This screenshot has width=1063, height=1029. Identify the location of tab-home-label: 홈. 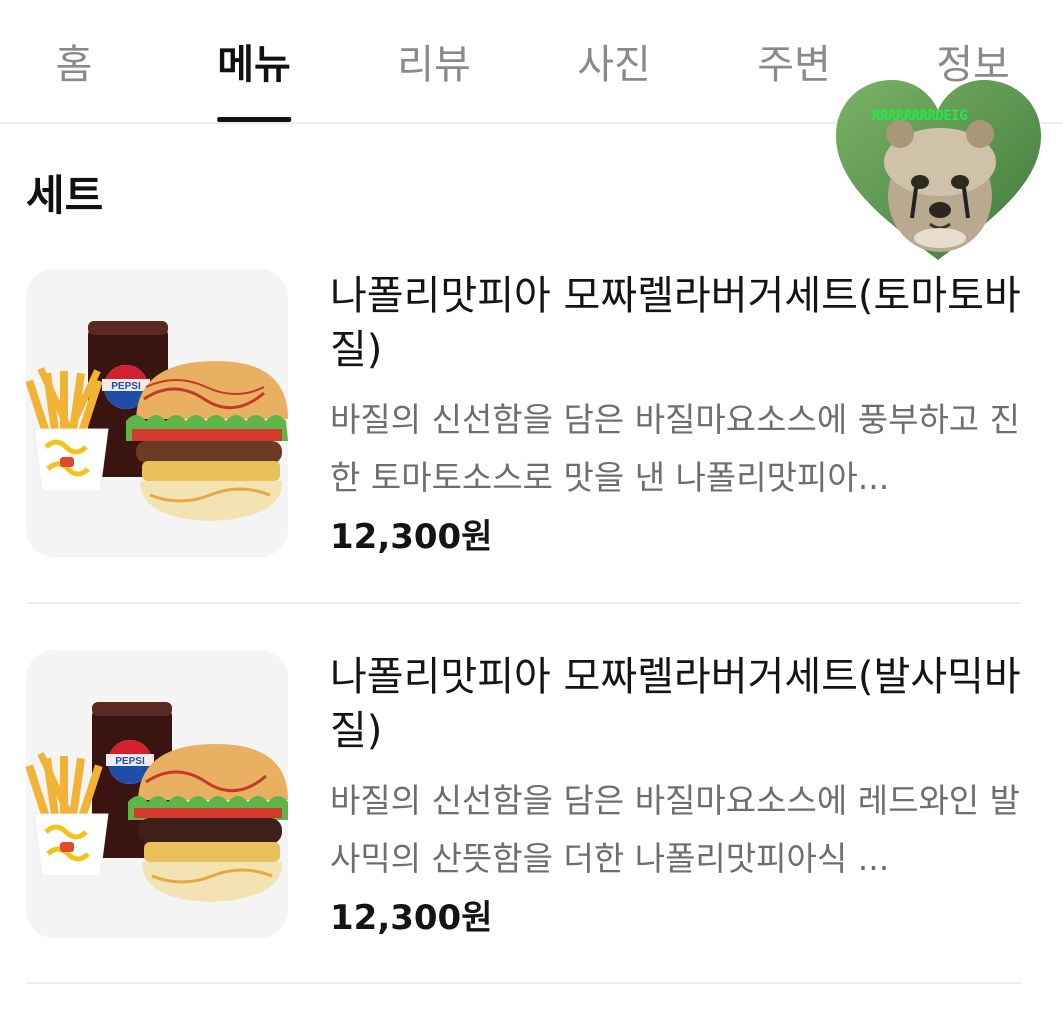
(74, 65).